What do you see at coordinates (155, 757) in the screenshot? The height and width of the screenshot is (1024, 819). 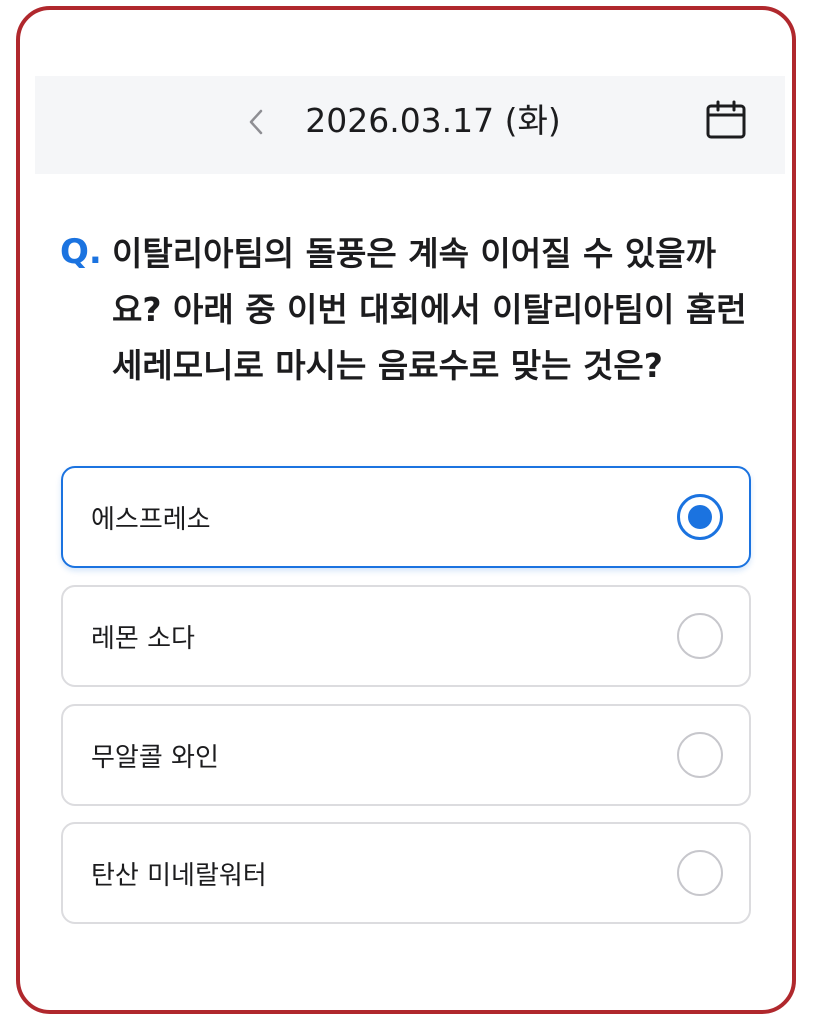 I see `answer-option-label: 무알콜 와인` at bounding box center [155, 757].